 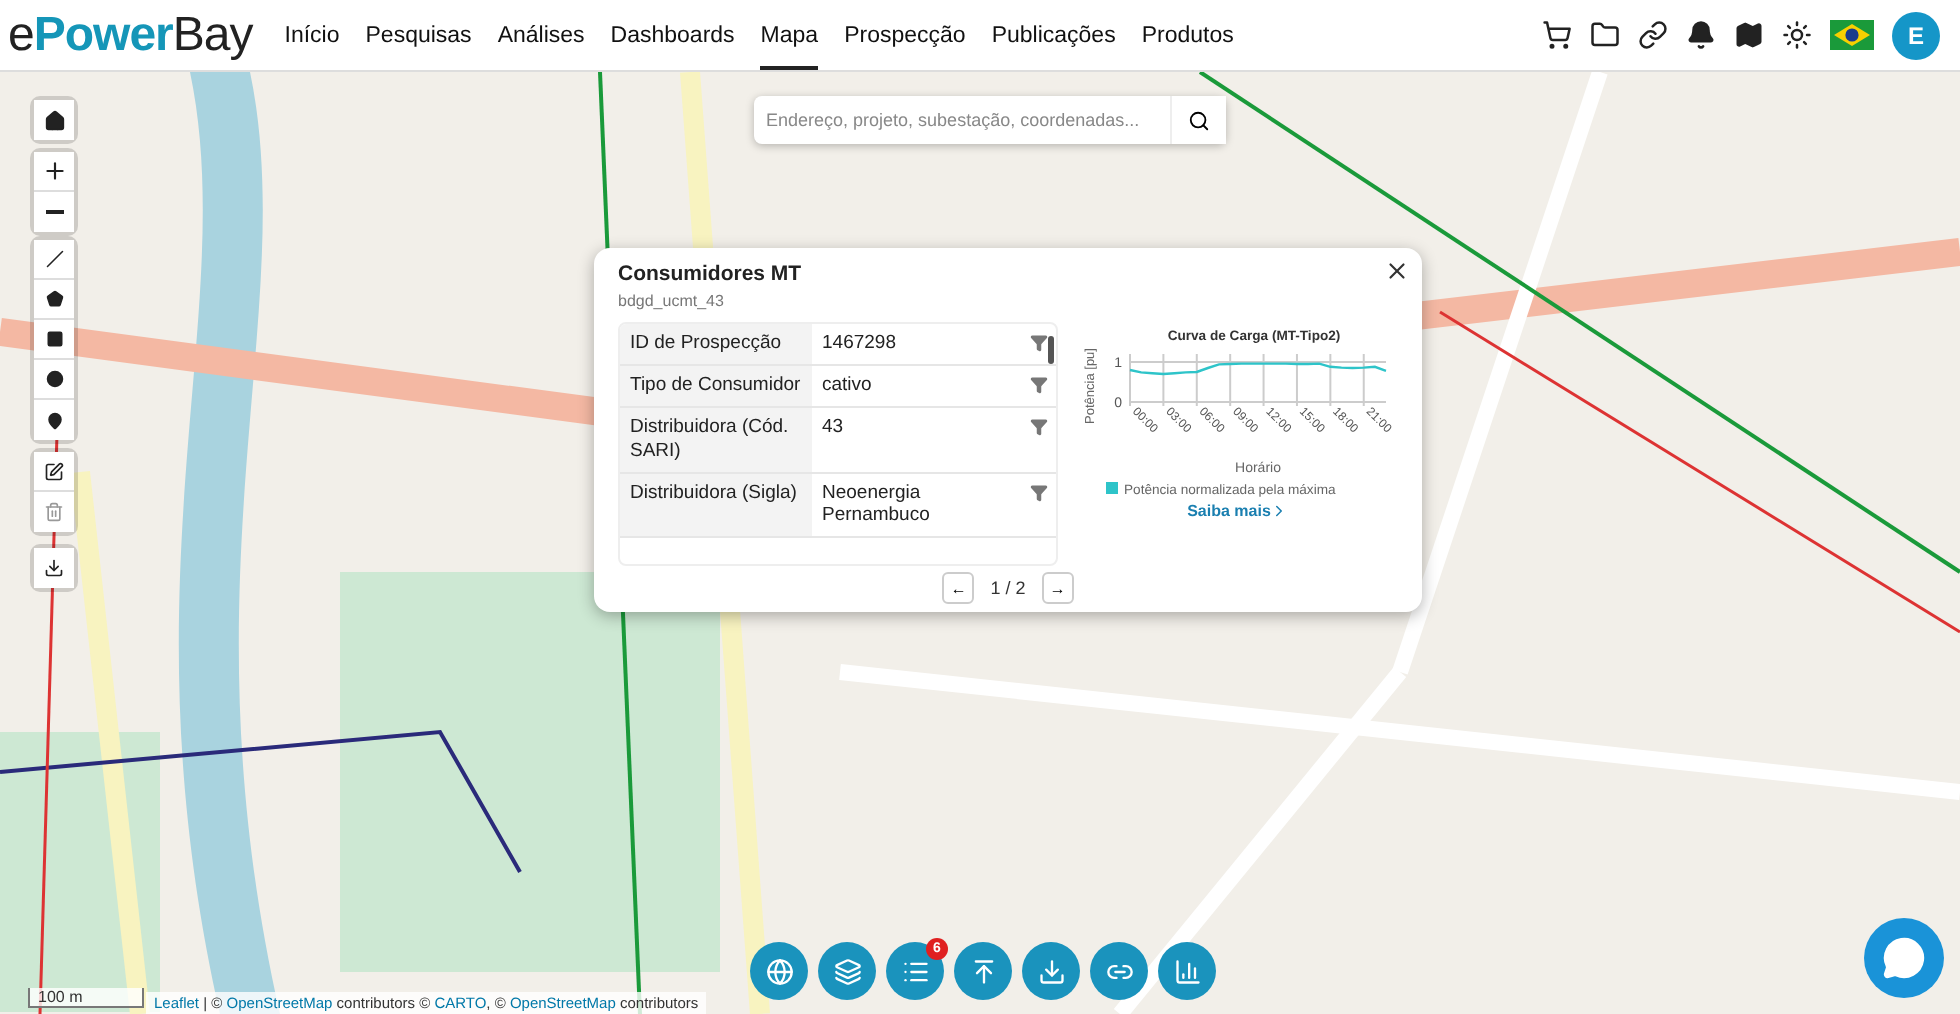 I want to click on globe-icon, so click(x=779, y=971).